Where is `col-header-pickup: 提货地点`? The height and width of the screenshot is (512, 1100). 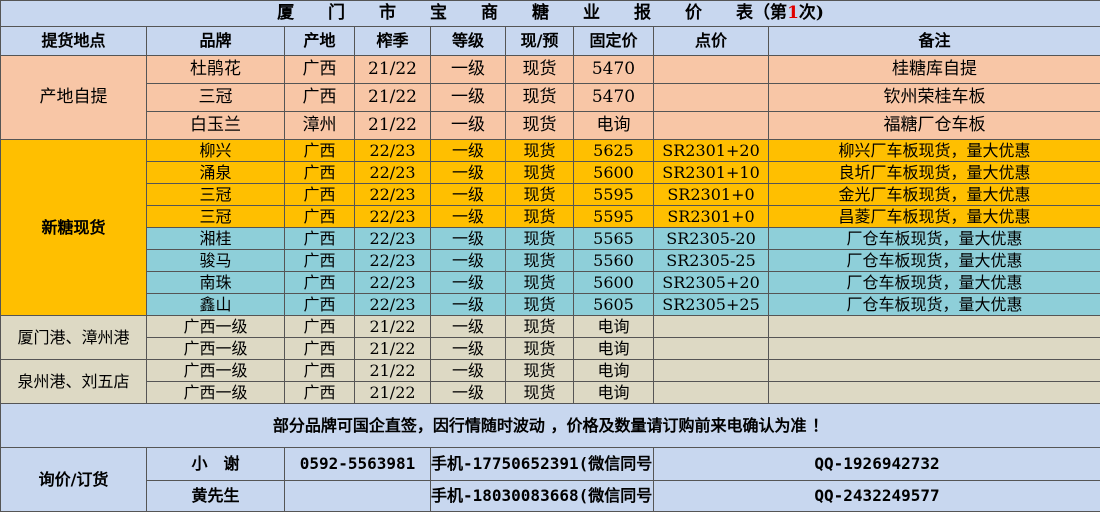 col-header-pickup: 提货地点 is located at coordinates (74, 41).